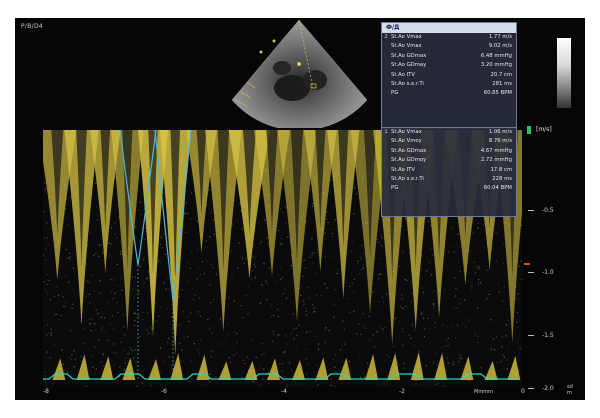 This screenshot has height=418, width=600. Describe the element at coordinates (386, 65) in the screenshot. I see `measurement-index` at that location.